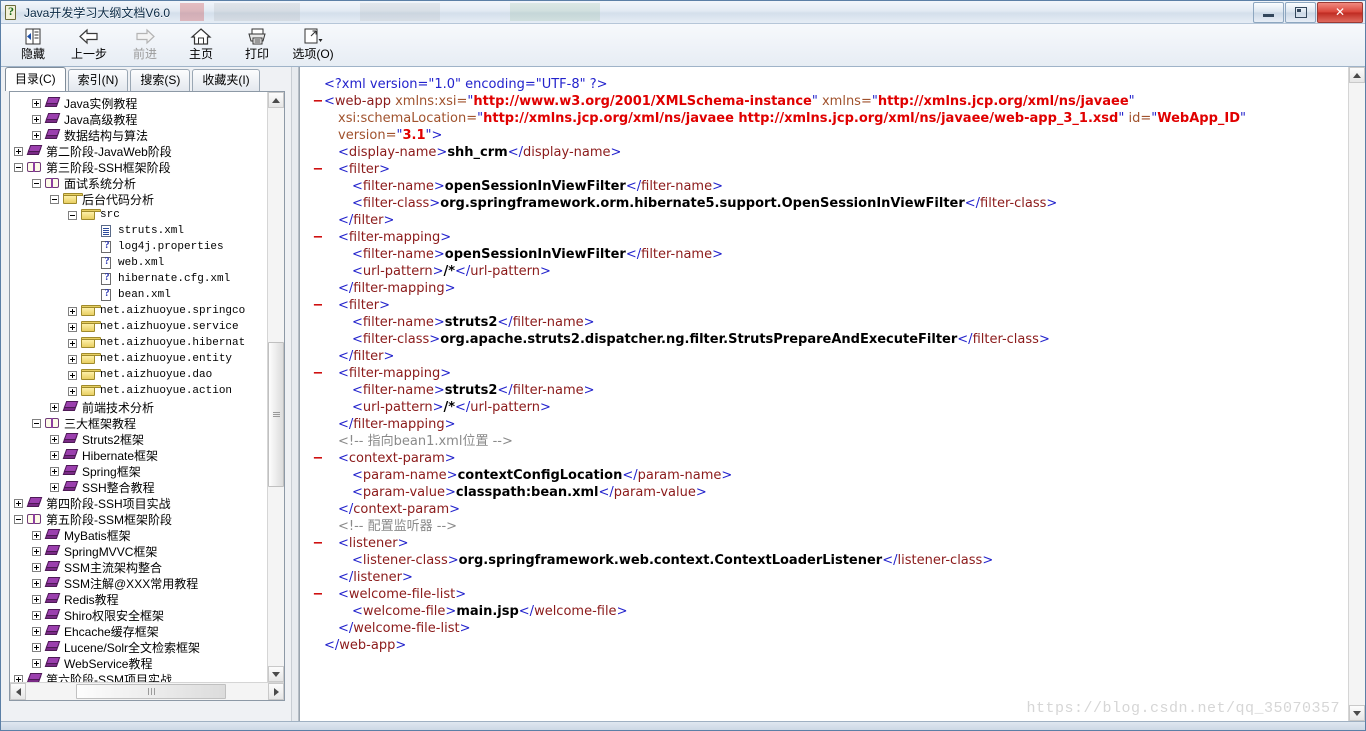 Image resolution: width=1366 pixels, height=731 pixels. I want to click on tree-item: 第四阶段-SSH项目实战, so click(138, 503).